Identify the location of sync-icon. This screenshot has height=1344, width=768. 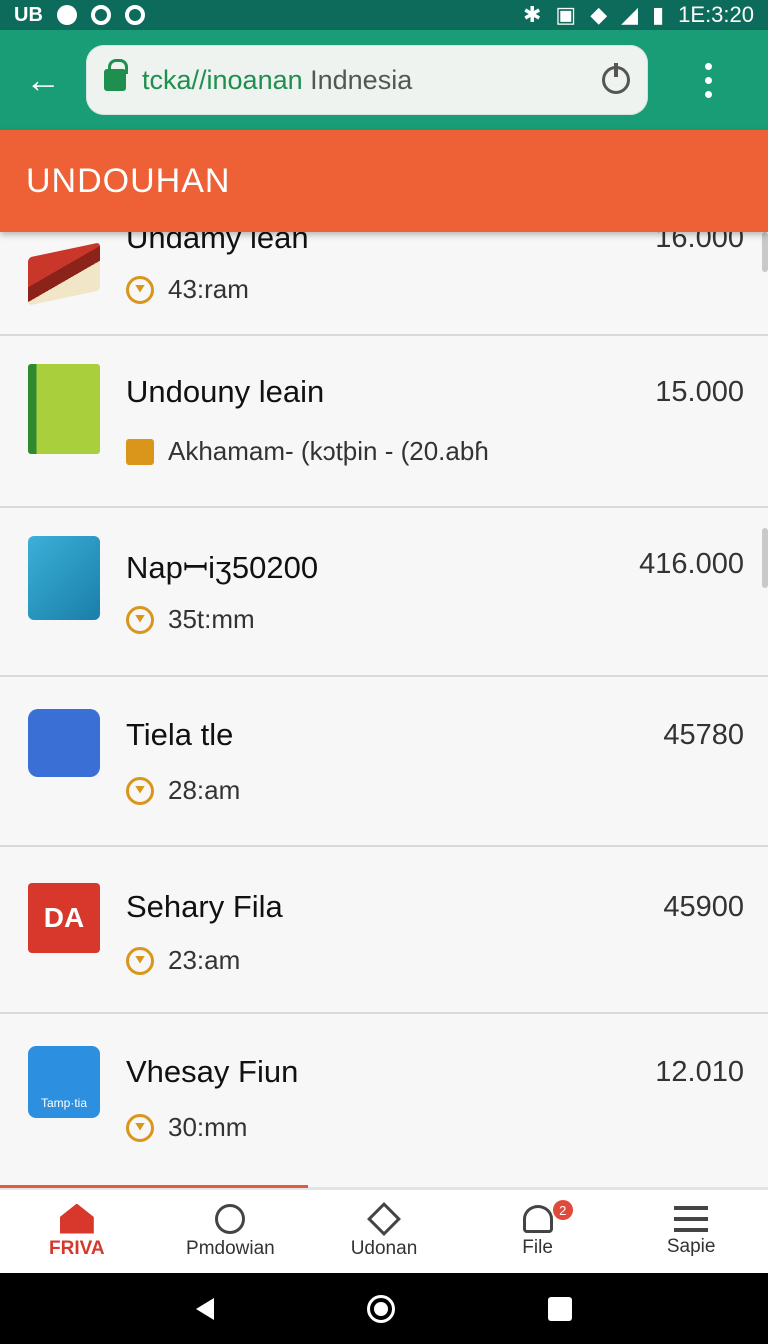
(100, 15).